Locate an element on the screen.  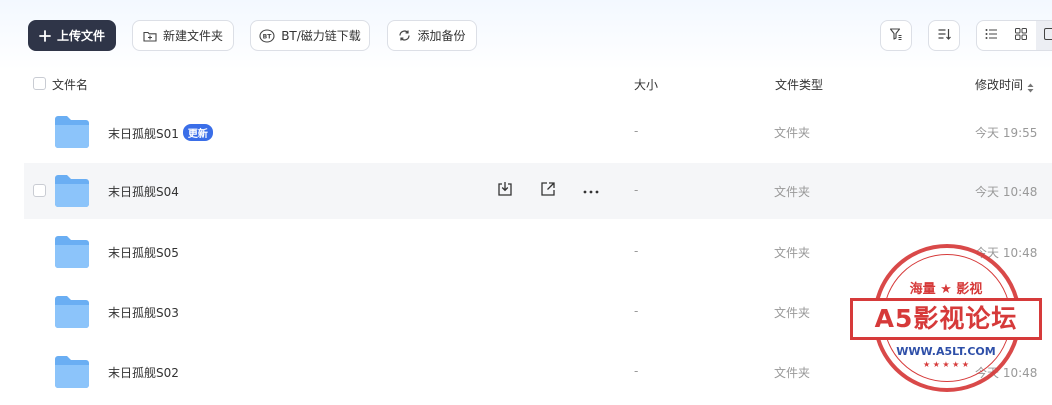
column-header-type: 文件类型 is located at coordinates (799, 84).